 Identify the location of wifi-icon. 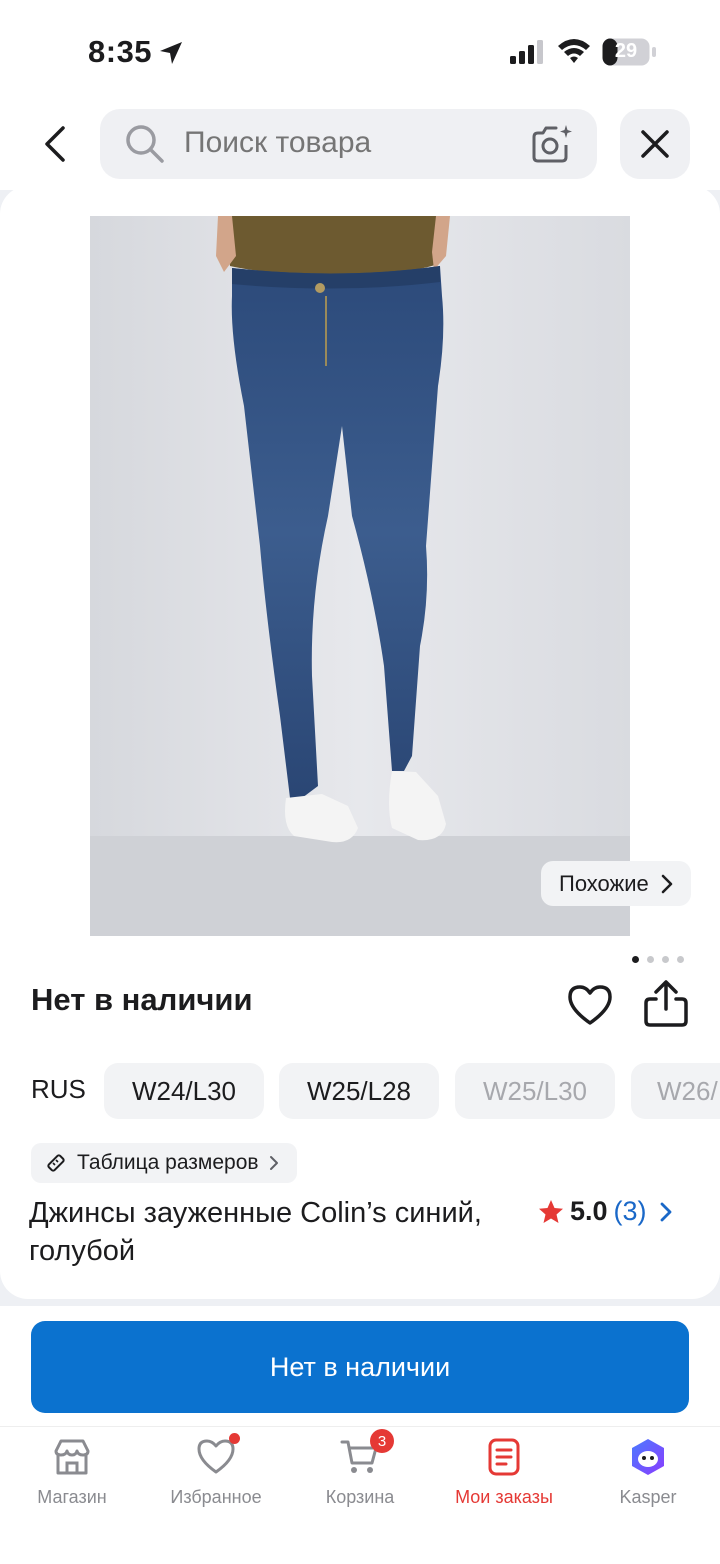
(574, 51).